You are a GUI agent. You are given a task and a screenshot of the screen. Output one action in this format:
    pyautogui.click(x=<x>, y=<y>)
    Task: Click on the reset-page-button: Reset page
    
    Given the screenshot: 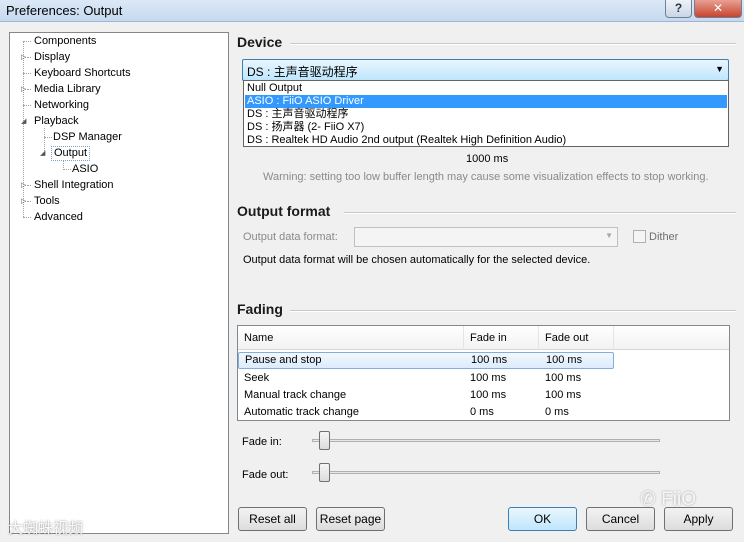 What is the action you would take?
    pyautogui.click(x=350, y=519)
    